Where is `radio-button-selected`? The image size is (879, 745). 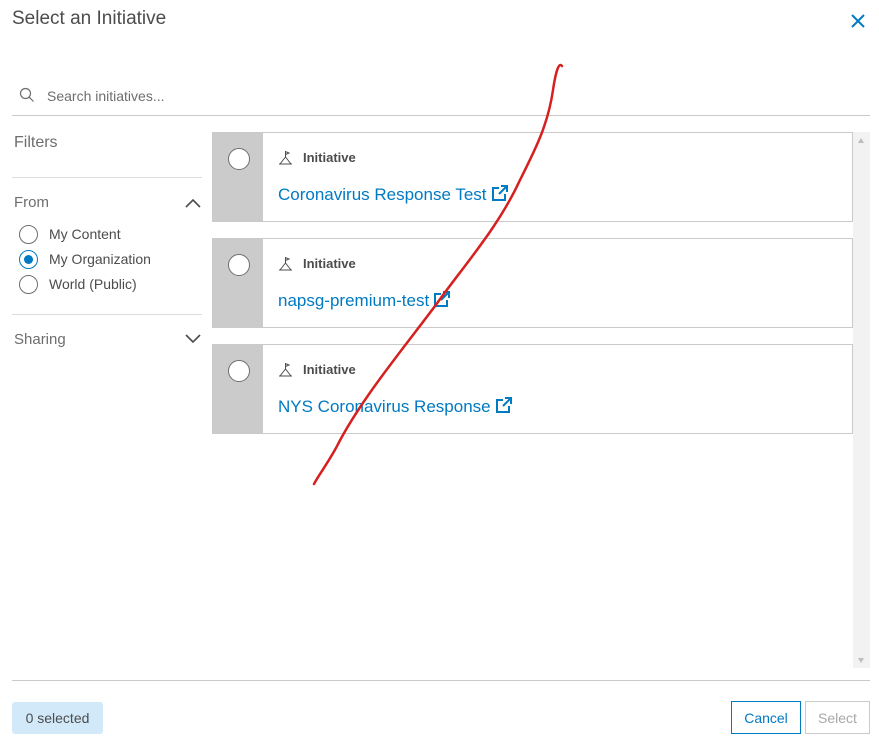 radio-button-selected is located at coordinates (28, 259).